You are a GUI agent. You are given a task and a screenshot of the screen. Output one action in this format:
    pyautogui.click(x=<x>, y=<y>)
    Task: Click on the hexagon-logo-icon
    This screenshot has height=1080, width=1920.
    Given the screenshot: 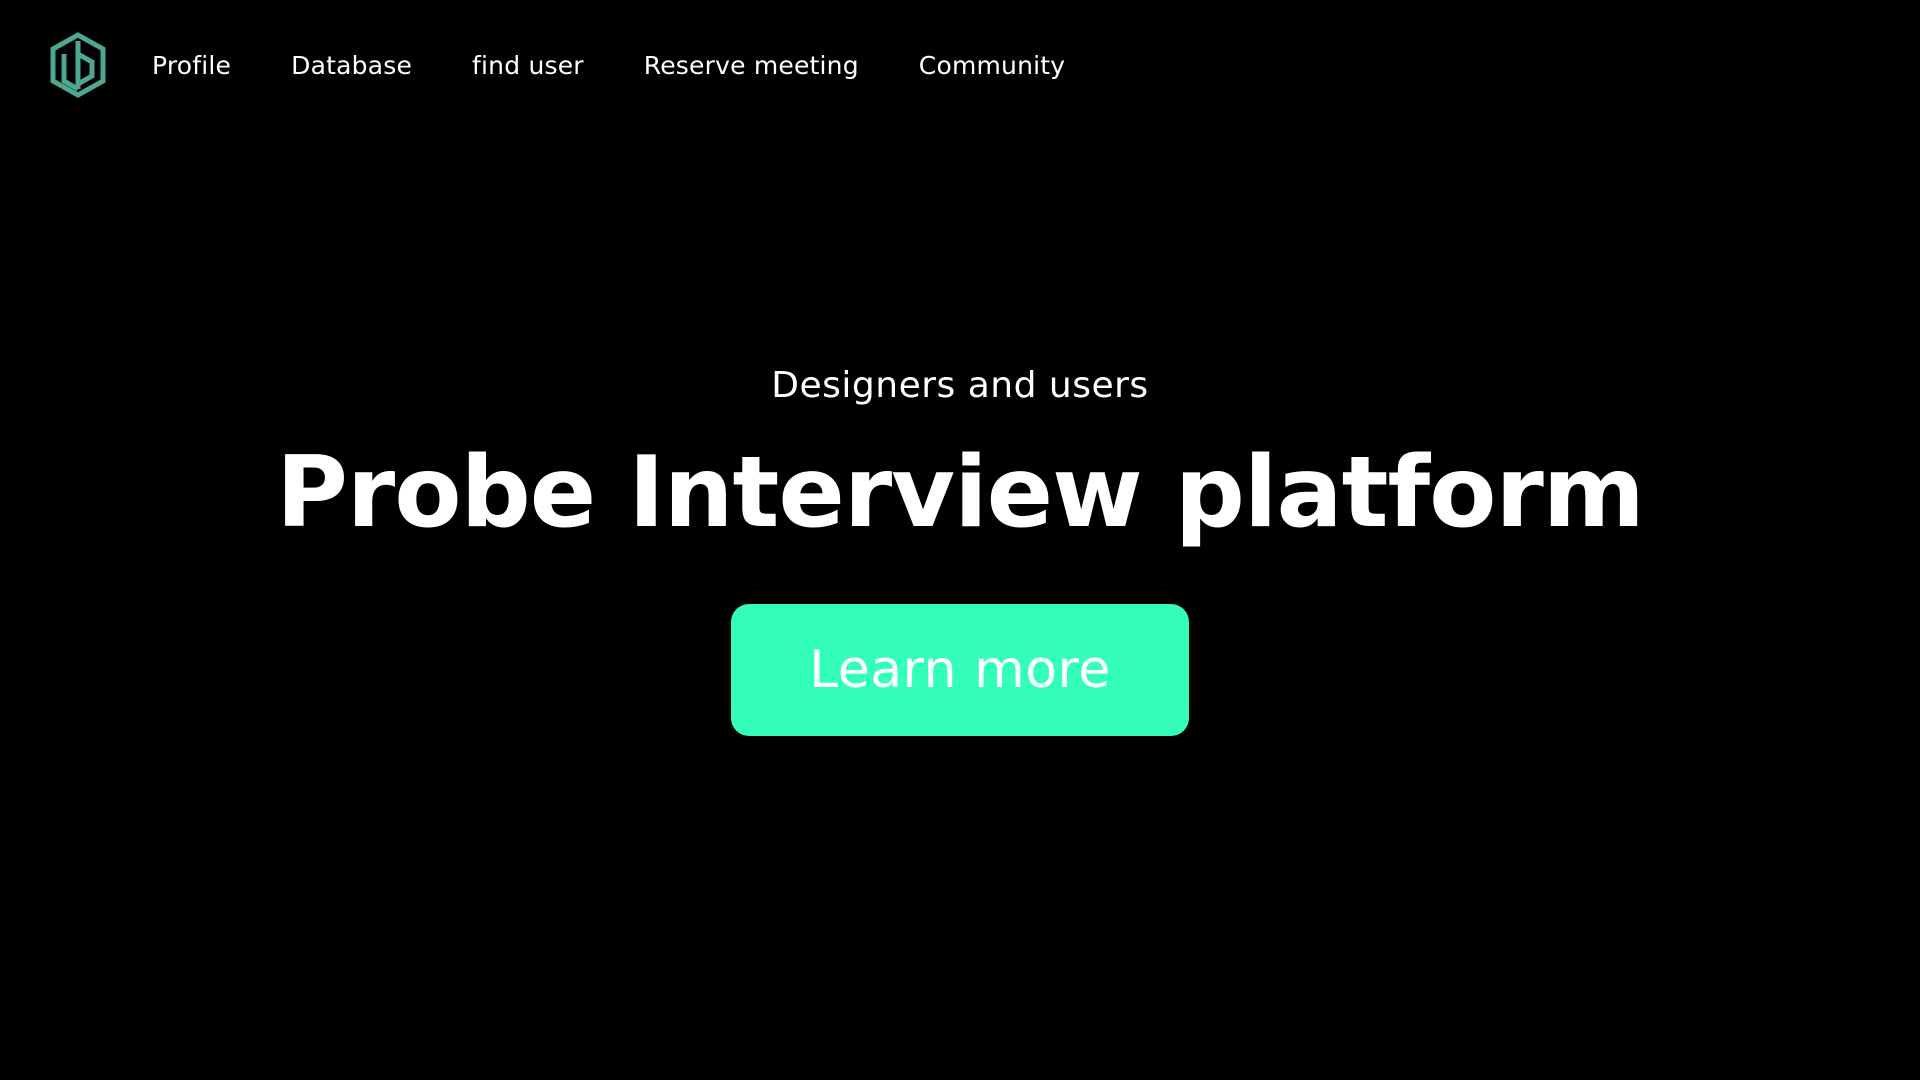 What is the action you would take?
    pyautogui.click(x=78, y=65)
    